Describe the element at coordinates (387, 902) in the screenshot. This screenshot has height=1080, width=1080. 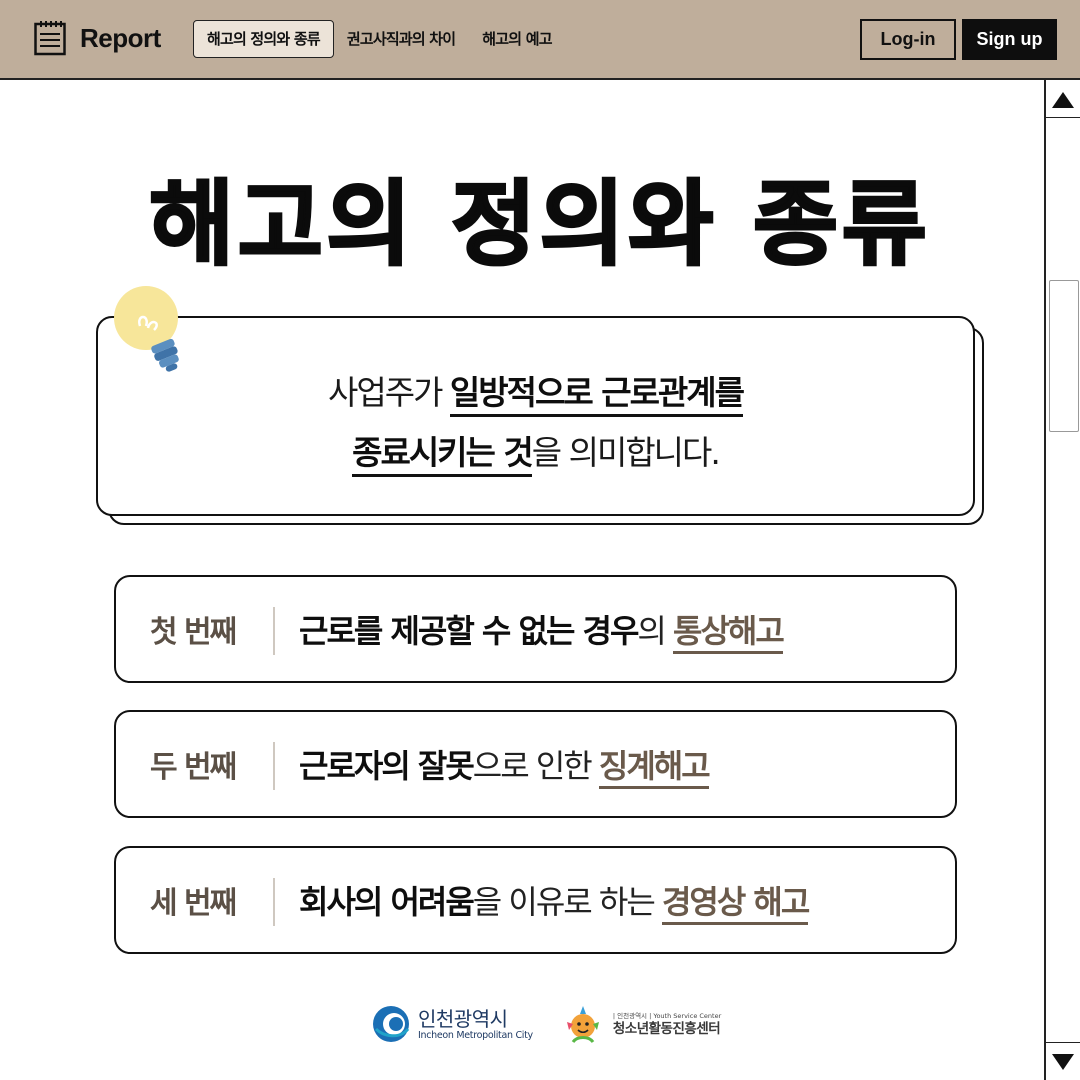
I see `type-bold-text: 회사의 어려움` at that location.